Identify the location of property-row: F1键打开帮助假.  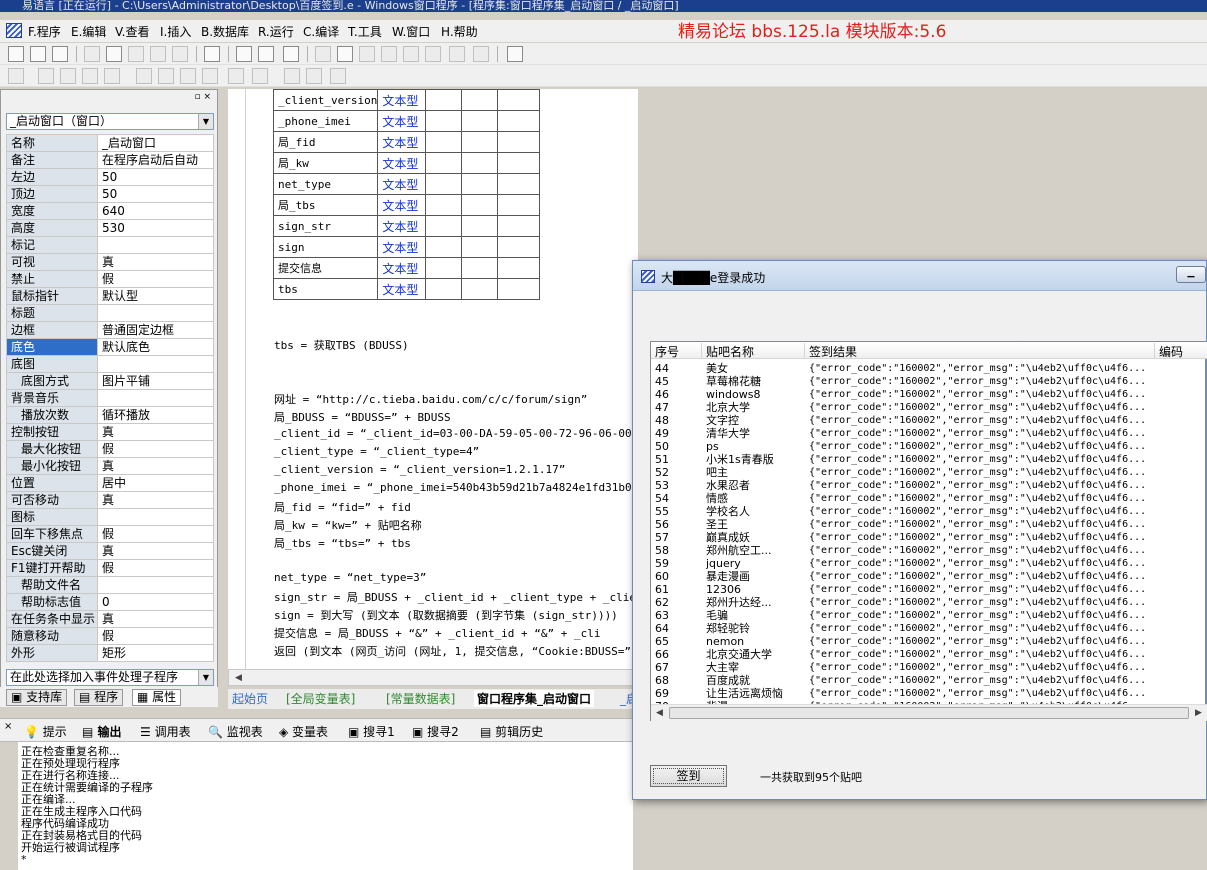
(110, 568).